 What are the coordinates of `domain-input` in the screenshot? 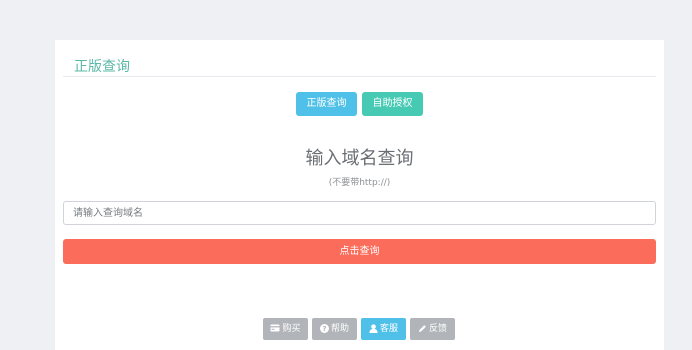 It's located at (359, 213).